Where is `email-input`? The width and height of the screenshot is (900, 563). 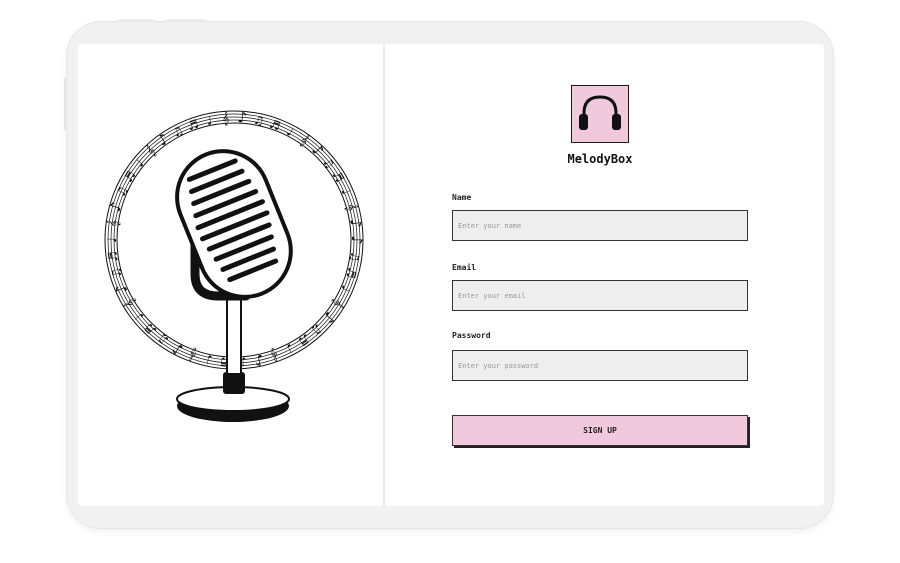
email-input is located at coordinates (600, 295).